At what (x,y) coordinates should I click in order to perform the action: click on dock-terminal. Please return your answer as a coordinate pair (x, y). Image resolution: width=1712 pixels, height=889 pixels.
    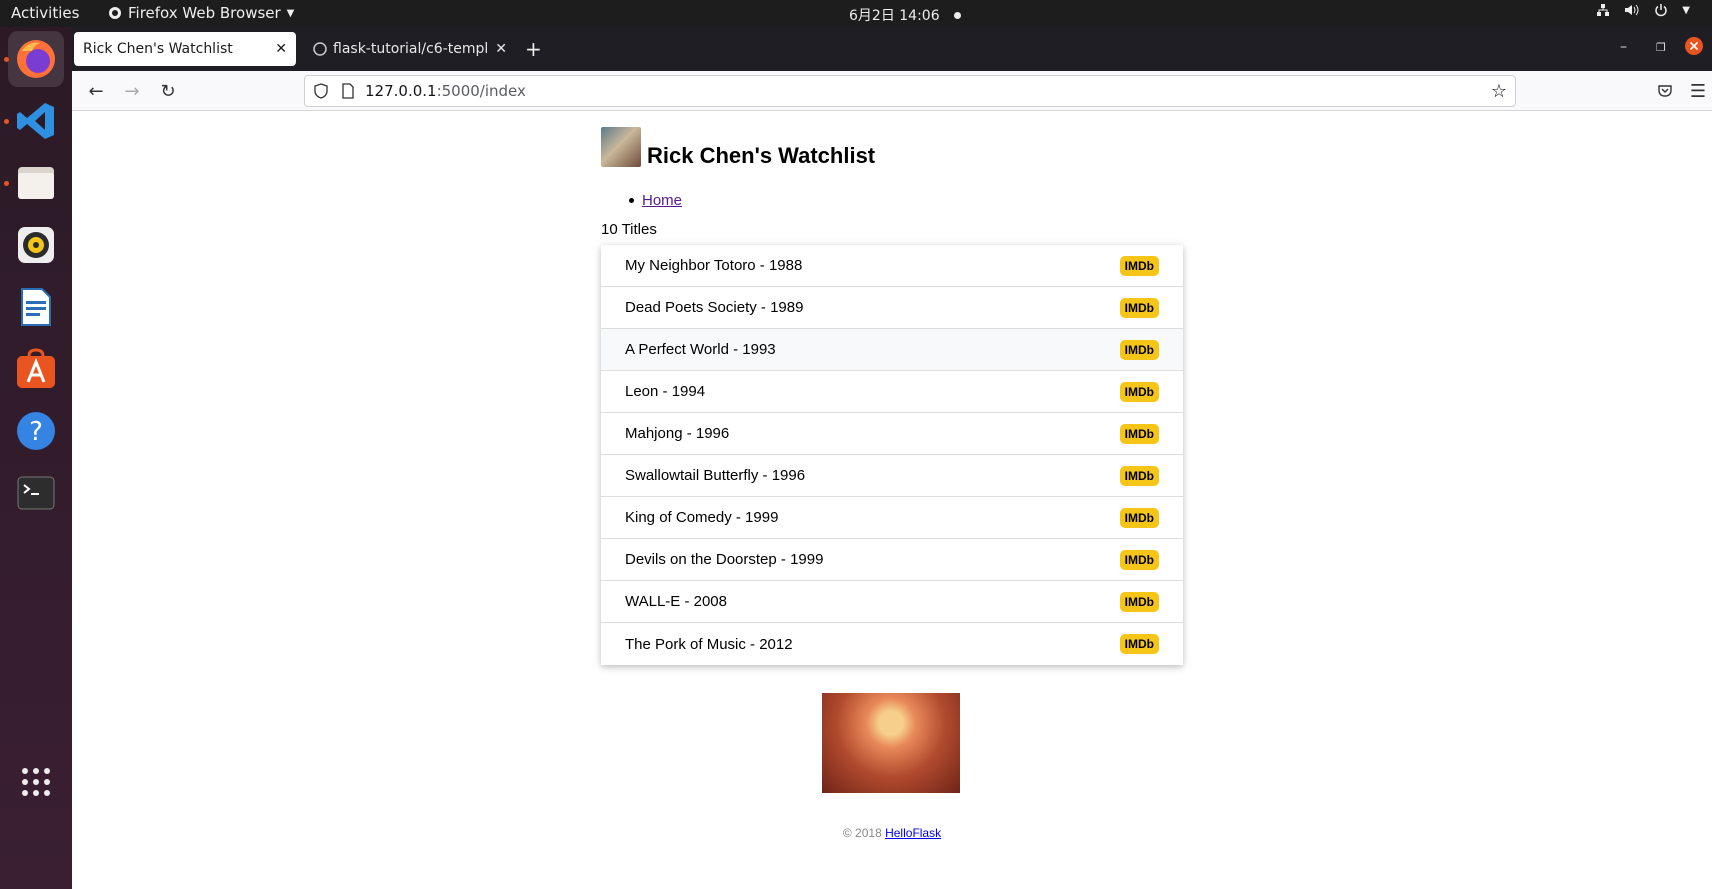
    Looking at the image, I should click on (36, 493).